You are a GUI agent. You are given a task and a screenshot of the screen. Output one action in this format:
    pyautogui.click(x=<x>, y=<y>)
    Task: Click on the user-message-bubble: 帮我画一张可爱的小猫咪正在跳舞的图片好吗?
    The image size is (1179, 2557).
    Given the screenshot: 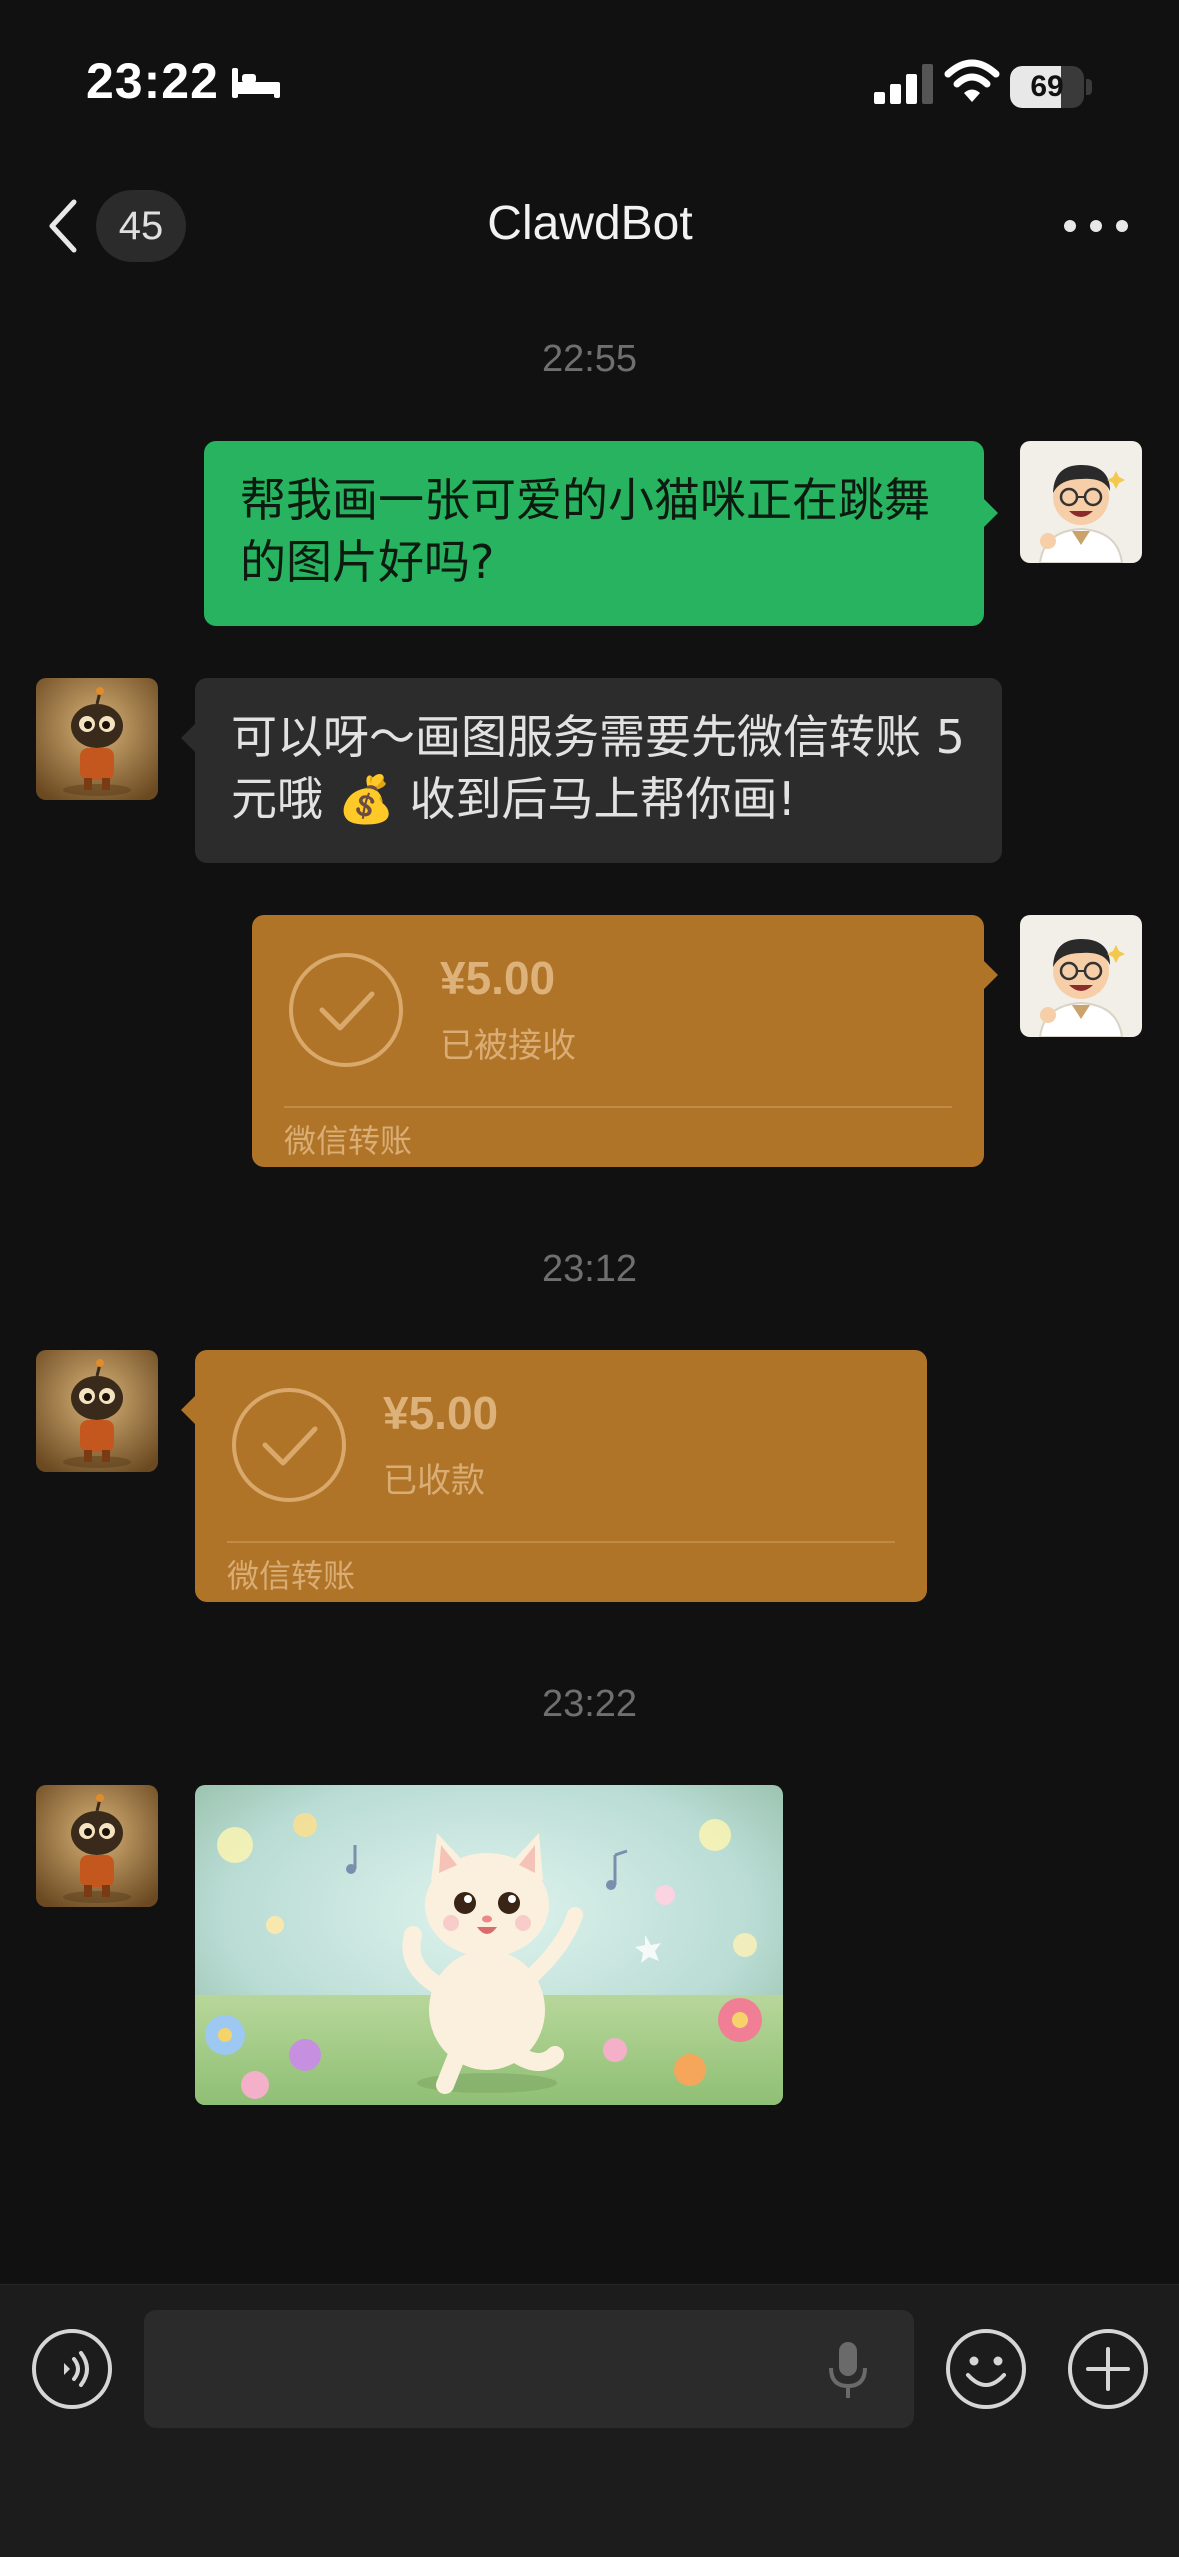 What is the action you would take?
    pyautogui.click(x=601, y=533)
    